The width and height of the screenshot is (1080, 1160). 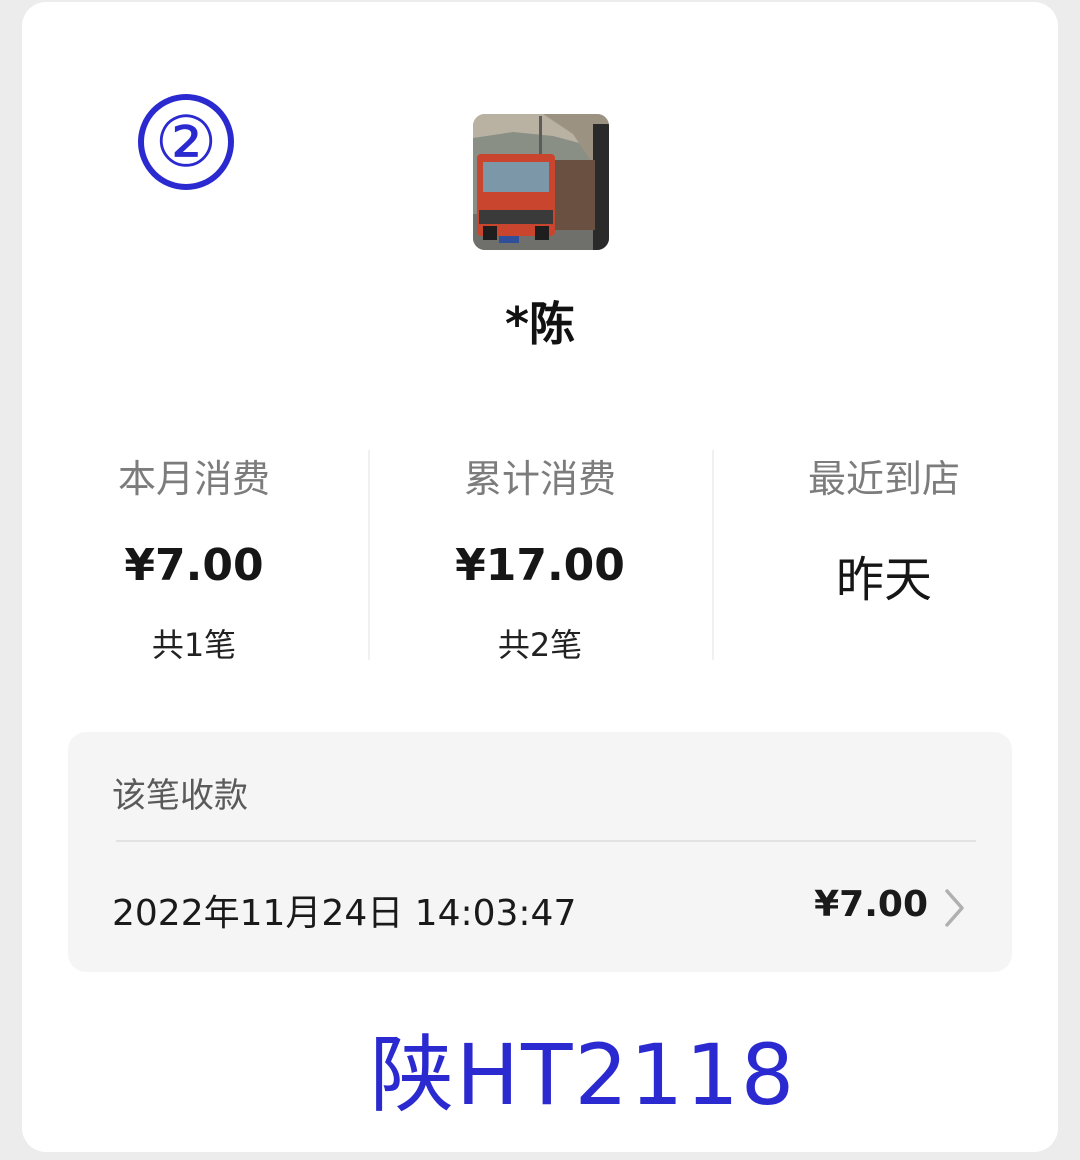 What do you see at coordinates (546, 841) in the screenshot?
I see `panel-divider` at bounding box center [546, 841].